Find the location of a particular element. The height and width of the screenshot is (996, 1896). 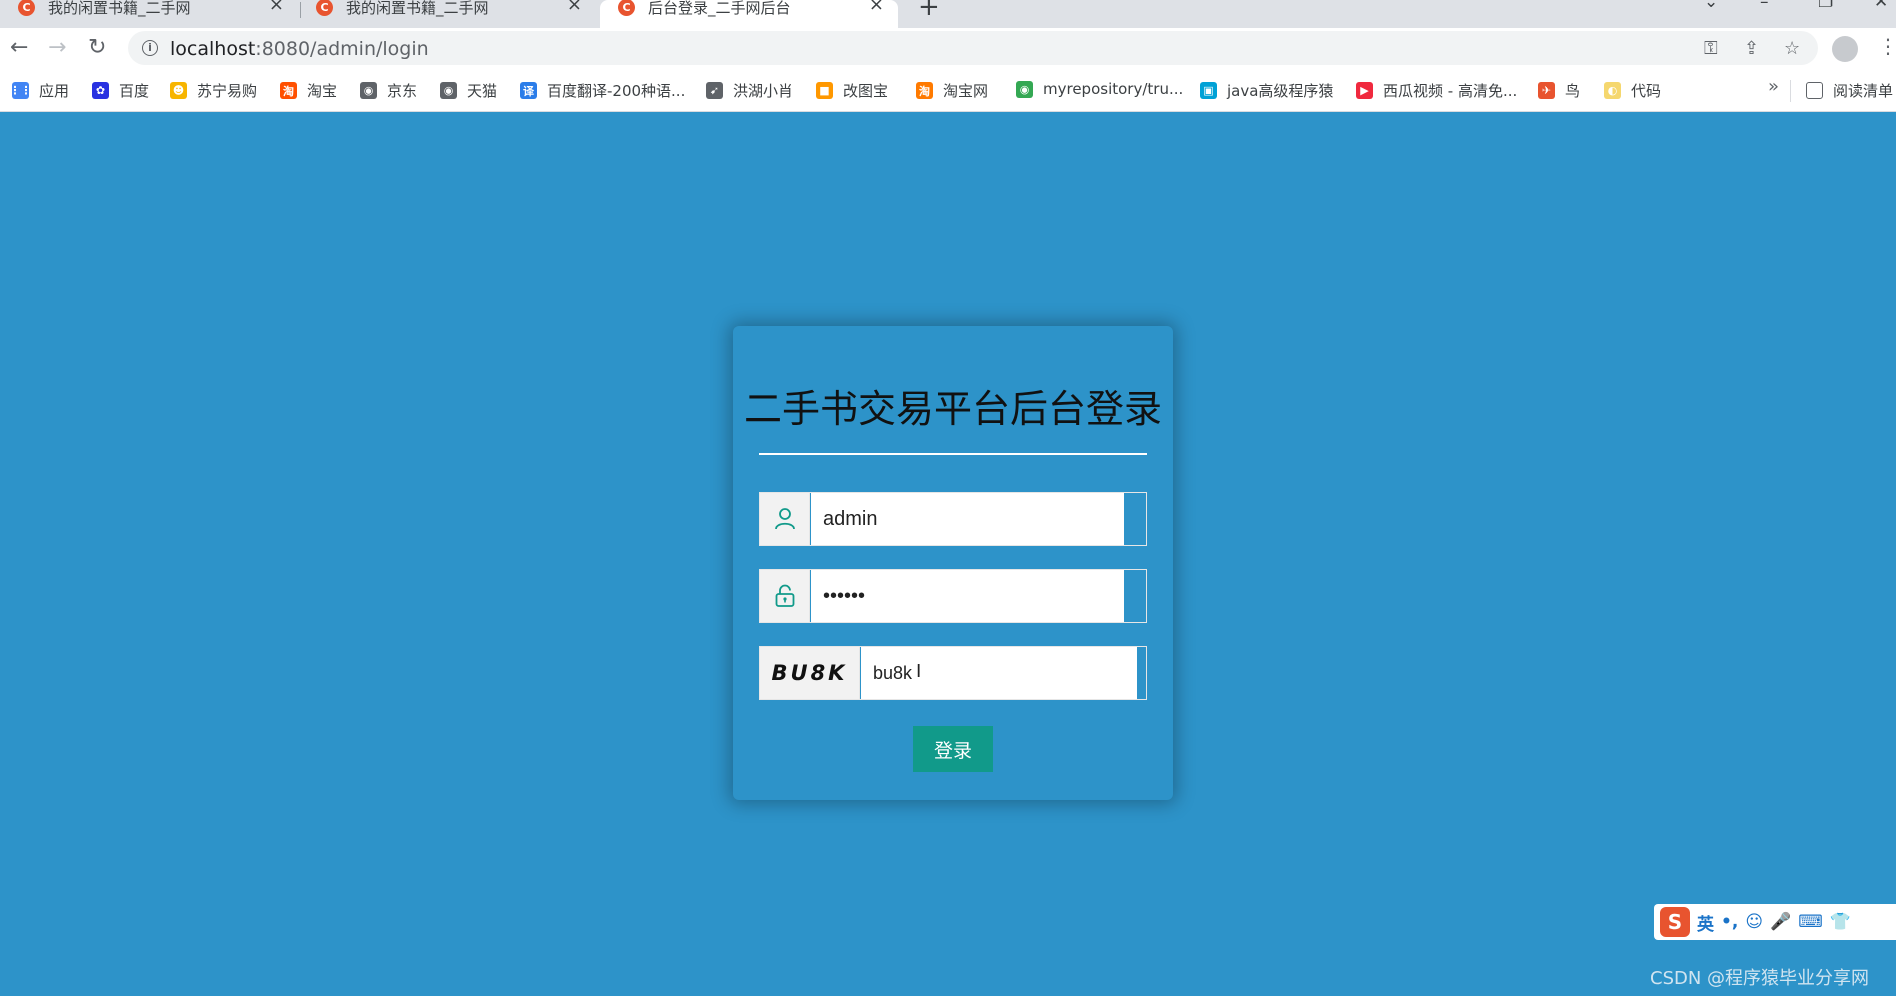

ime-voice-icon: 🎤 is located at coordinates (1780, 922).